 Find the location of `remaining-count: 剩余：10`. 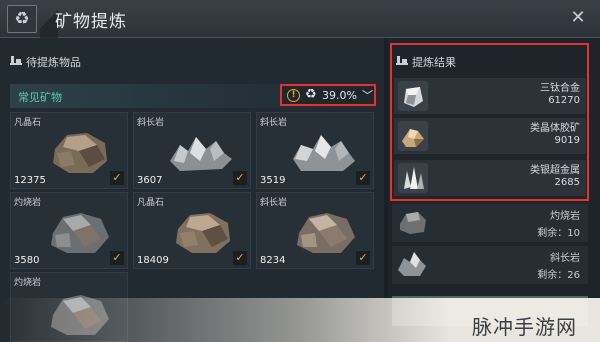

remaining-count: 剩余：10 is located at coordinates (558, 233).